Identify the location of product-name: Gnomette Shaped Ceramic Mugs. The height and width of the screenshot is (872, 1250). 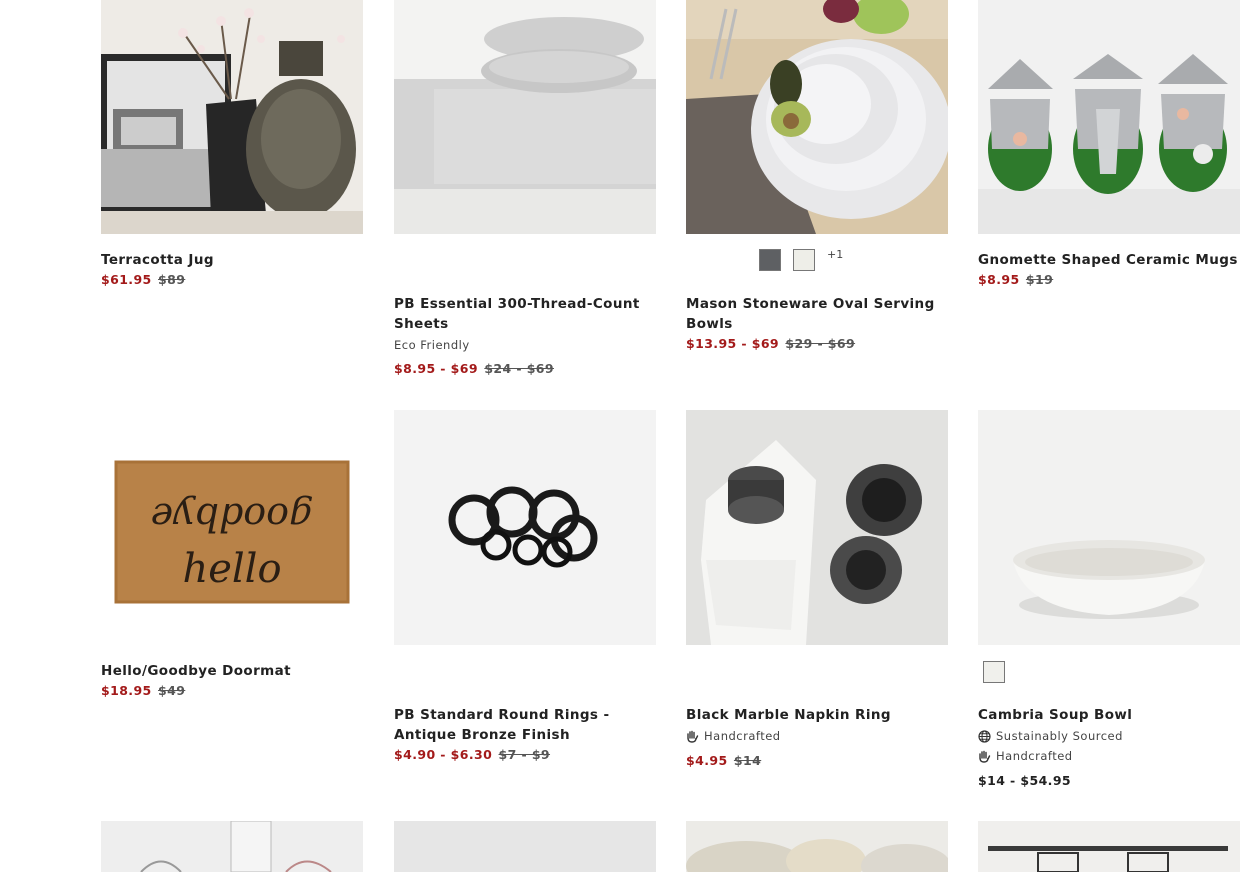
(1109, 260).